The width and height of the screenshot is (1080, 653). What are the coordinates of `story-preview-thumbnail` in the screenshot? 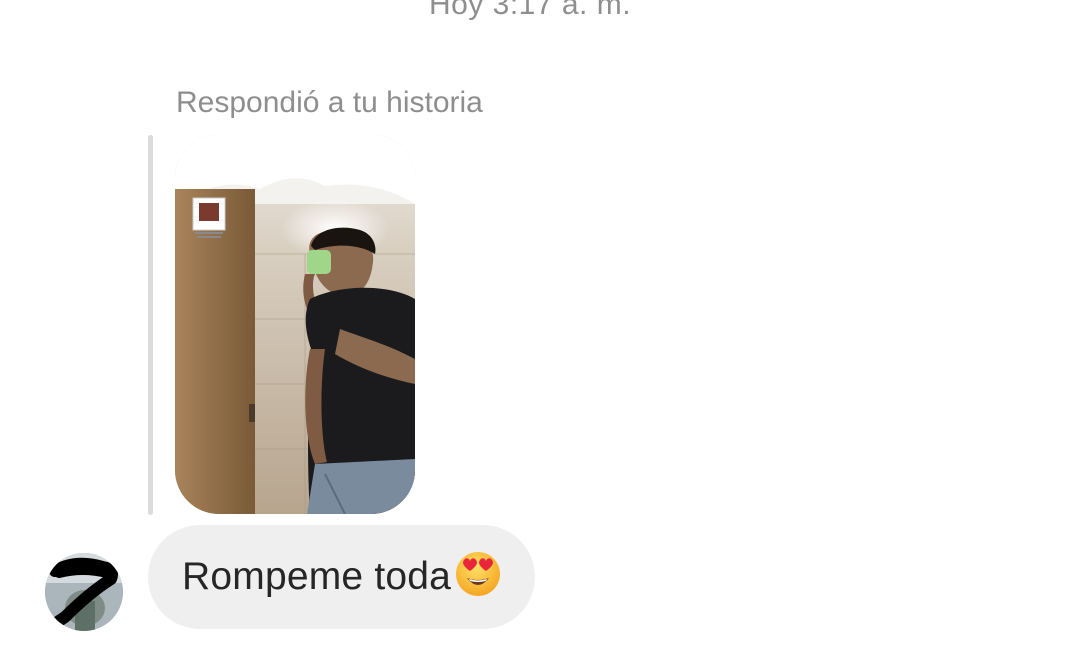 It's located at (295, 324).